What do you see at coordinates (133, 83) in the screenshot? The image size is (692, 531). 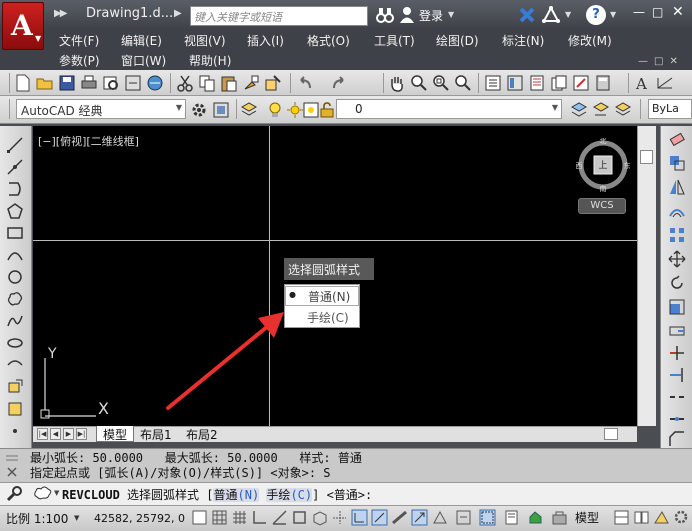 I see `publish-icon` at bounding box center [133, 83].